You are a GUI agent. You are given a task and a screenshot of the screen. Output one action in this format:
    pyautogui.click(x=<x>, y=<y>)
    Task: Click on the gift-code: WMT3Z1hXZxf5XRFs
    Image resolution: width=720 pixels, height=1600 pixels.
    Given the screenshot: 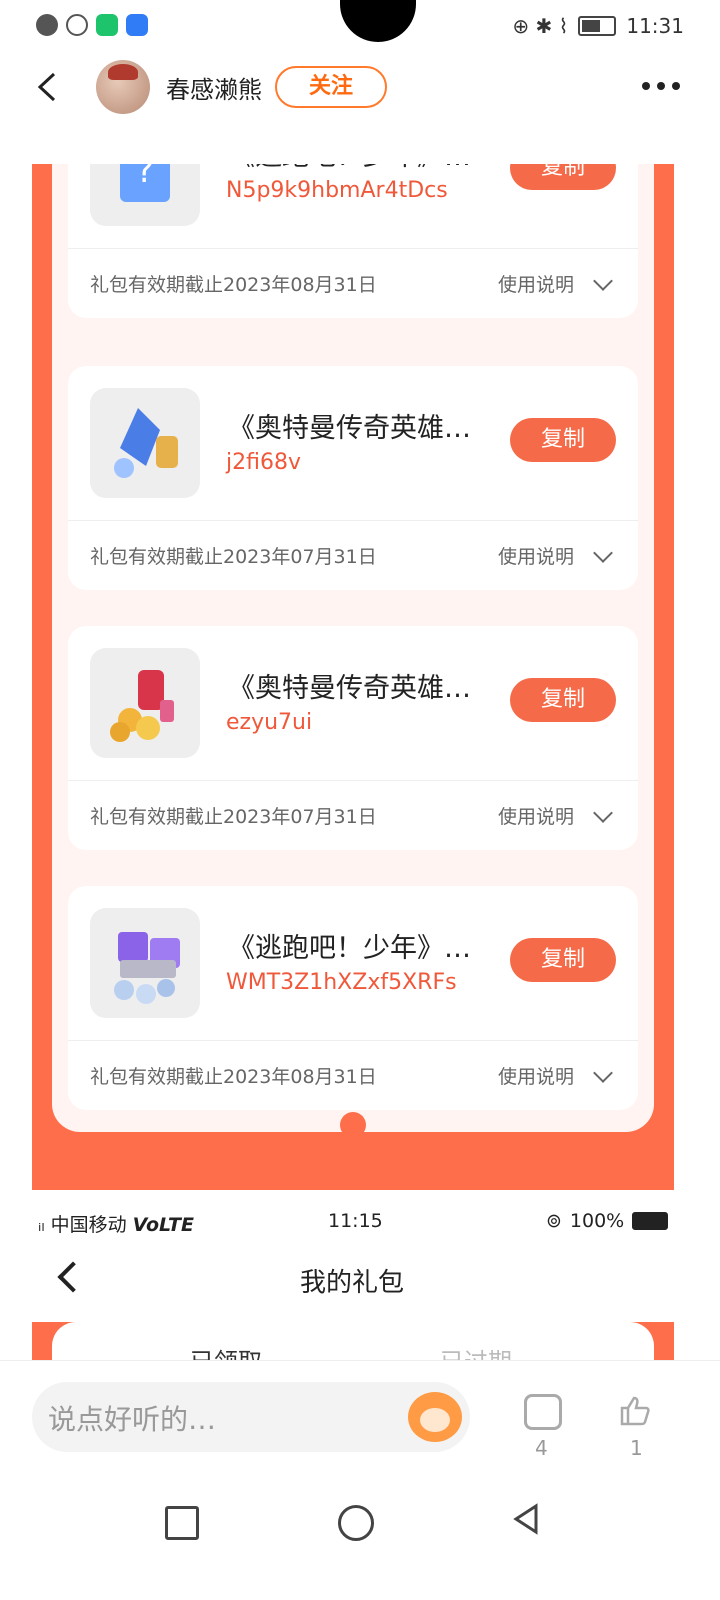 What is the action you would take?
    pyautogui.click(x=341, y=982)
    